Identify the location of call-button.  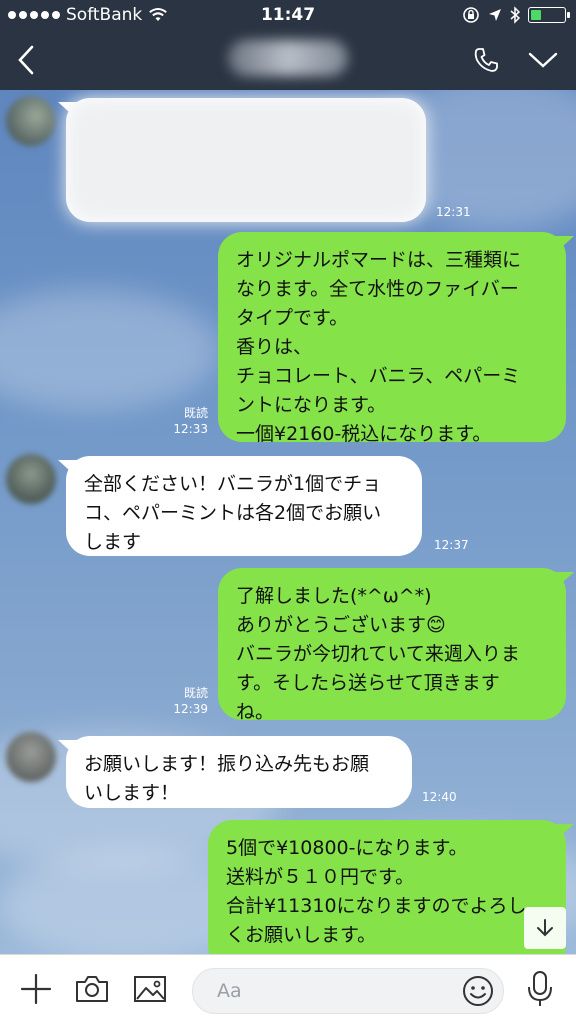
(486, 60).